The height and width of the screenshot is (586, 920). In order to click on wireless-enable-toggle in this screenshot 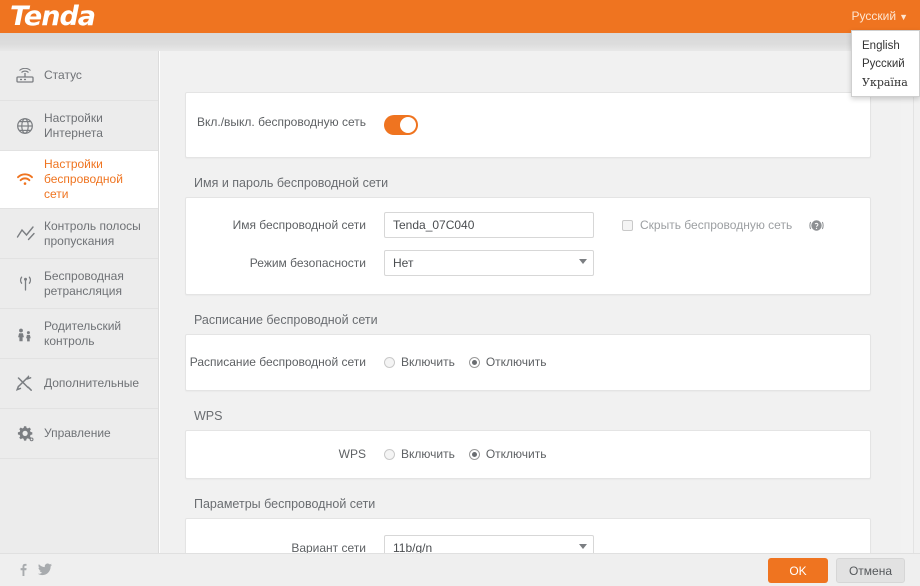, I will do `click(401, 125)`.